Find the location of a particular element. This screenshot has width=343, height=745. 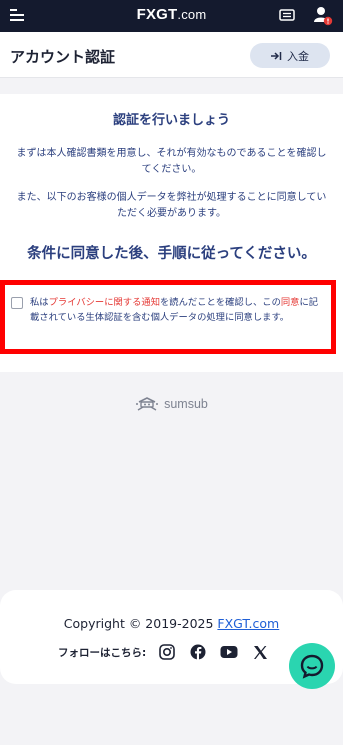

arrow-in-icon is located at coordinates (276, 55).